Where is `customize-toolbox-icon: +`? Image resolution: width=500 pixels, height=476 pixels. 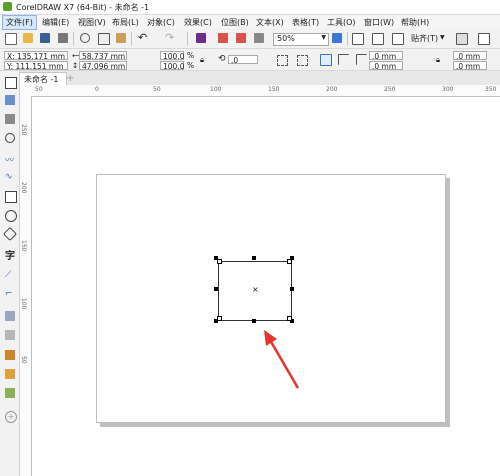 customize-toolbox-icon: + is located at coordinates (11, 417).